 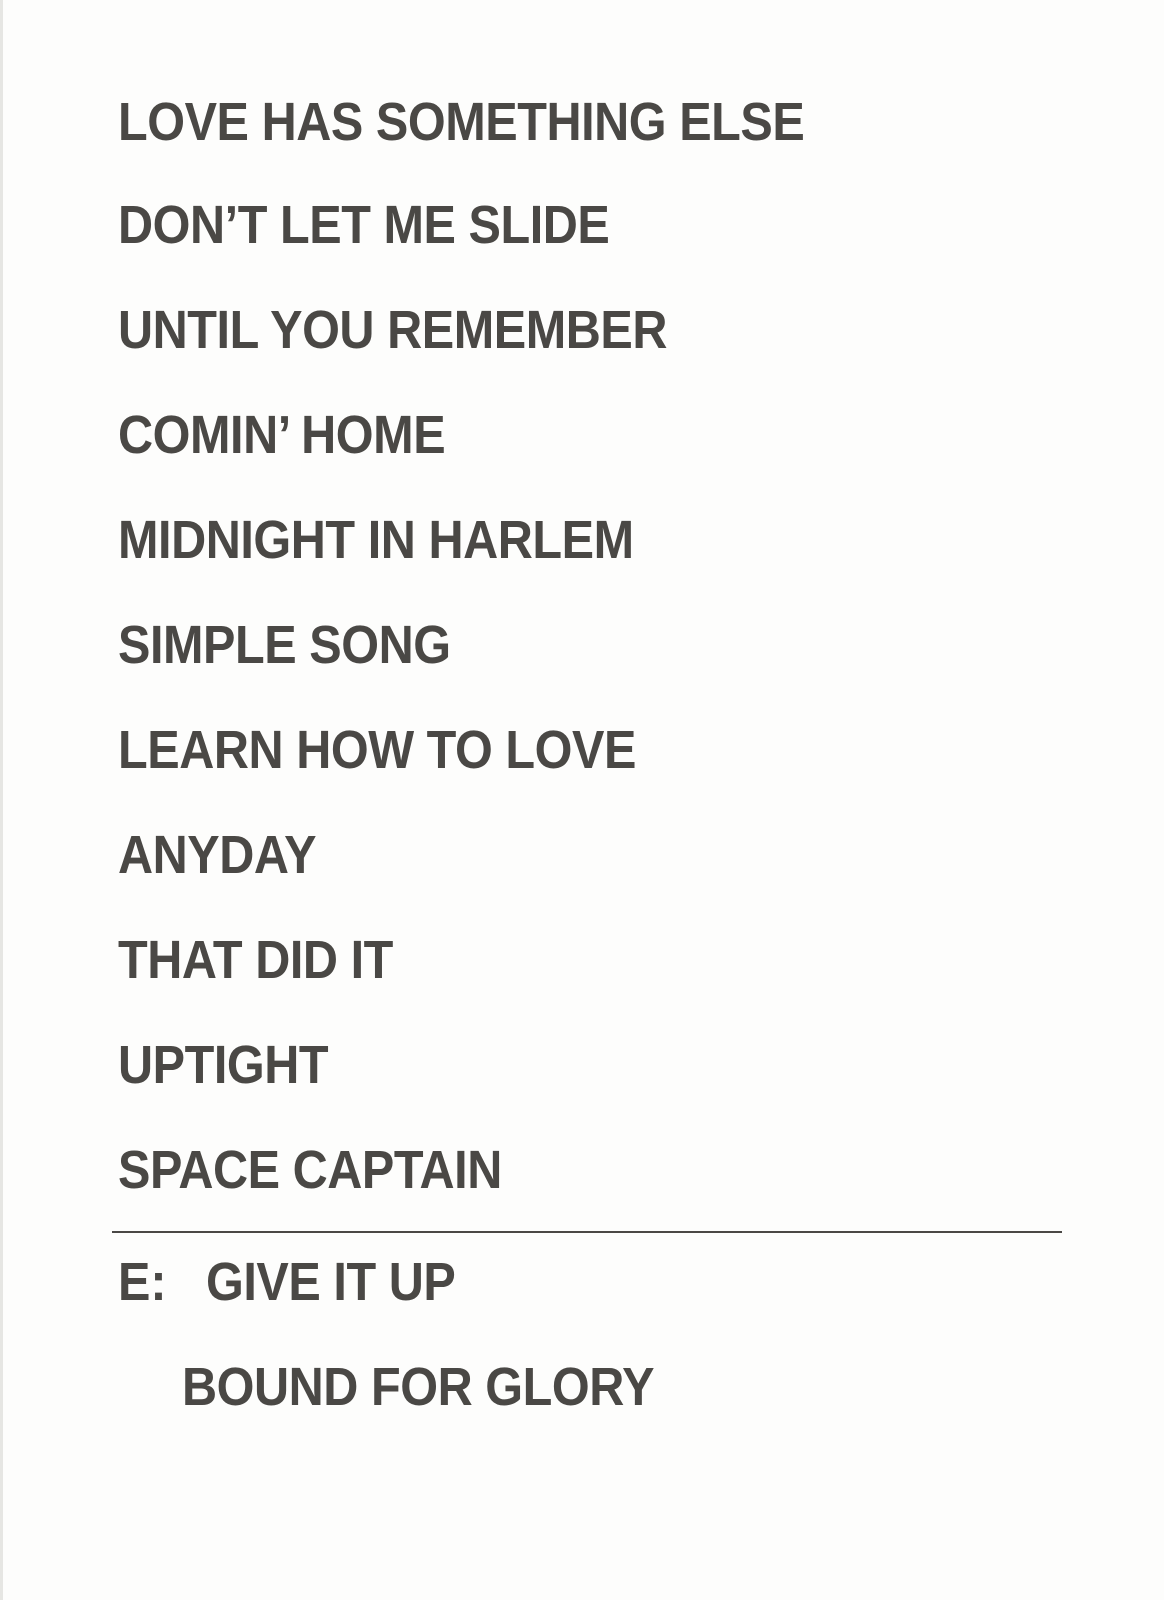 I want to click on encore-song-2: BOUND FOR GLORY, so click(x=418, y=1387).